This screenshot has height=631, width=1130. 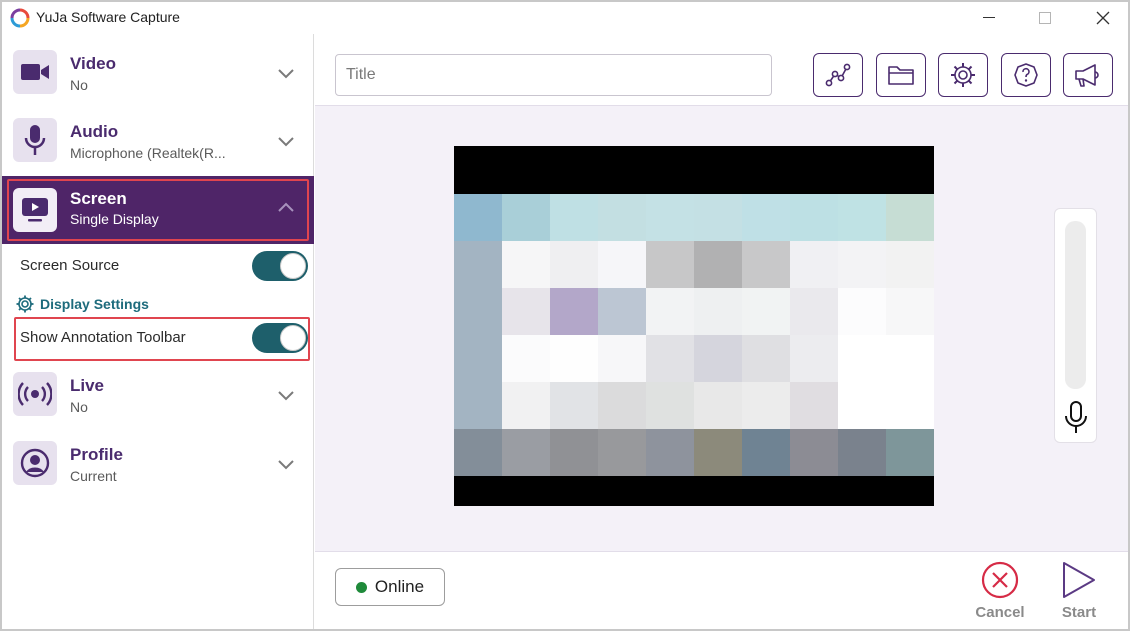 I want to click on cancel-button: Cancel, so click(x=1000, y=592).